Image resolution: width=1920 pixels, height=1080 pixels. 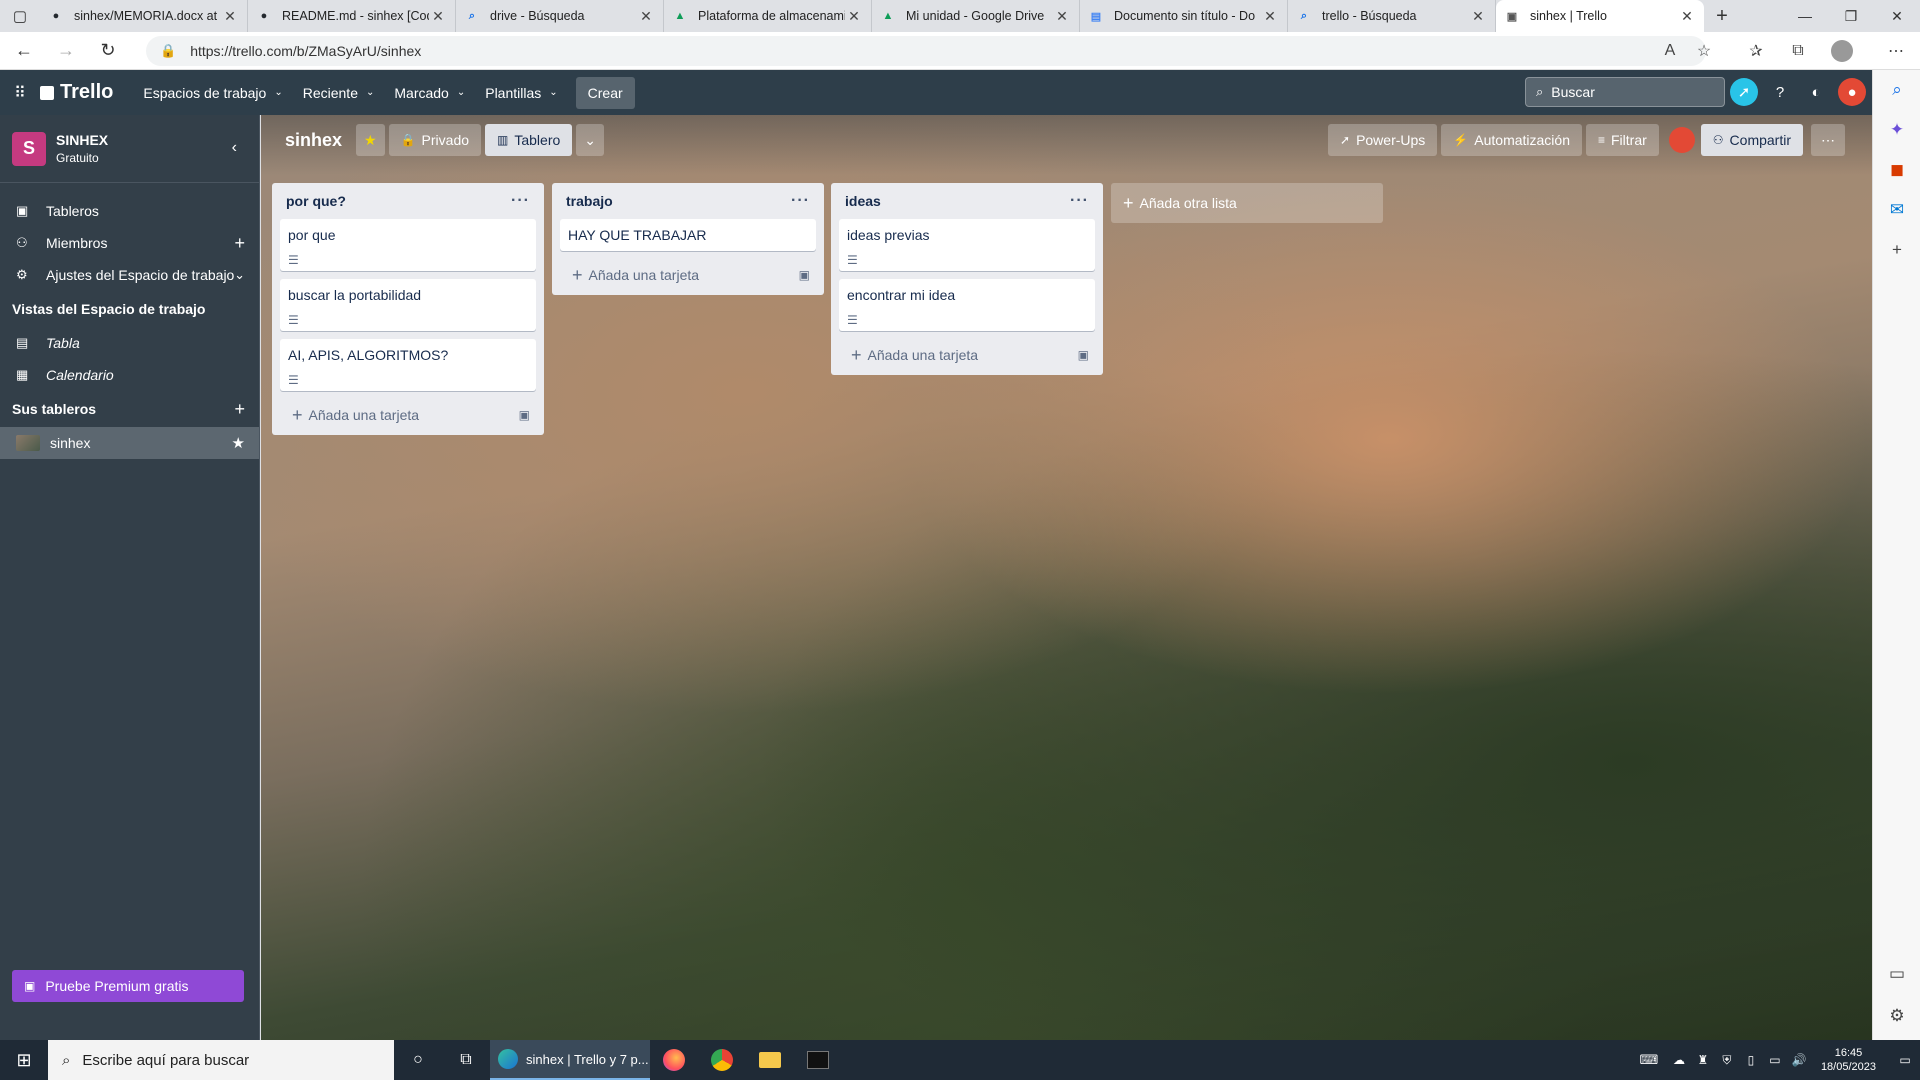 I want to click on windows-start-icon: ⊞, so click(x=24, y=1060).